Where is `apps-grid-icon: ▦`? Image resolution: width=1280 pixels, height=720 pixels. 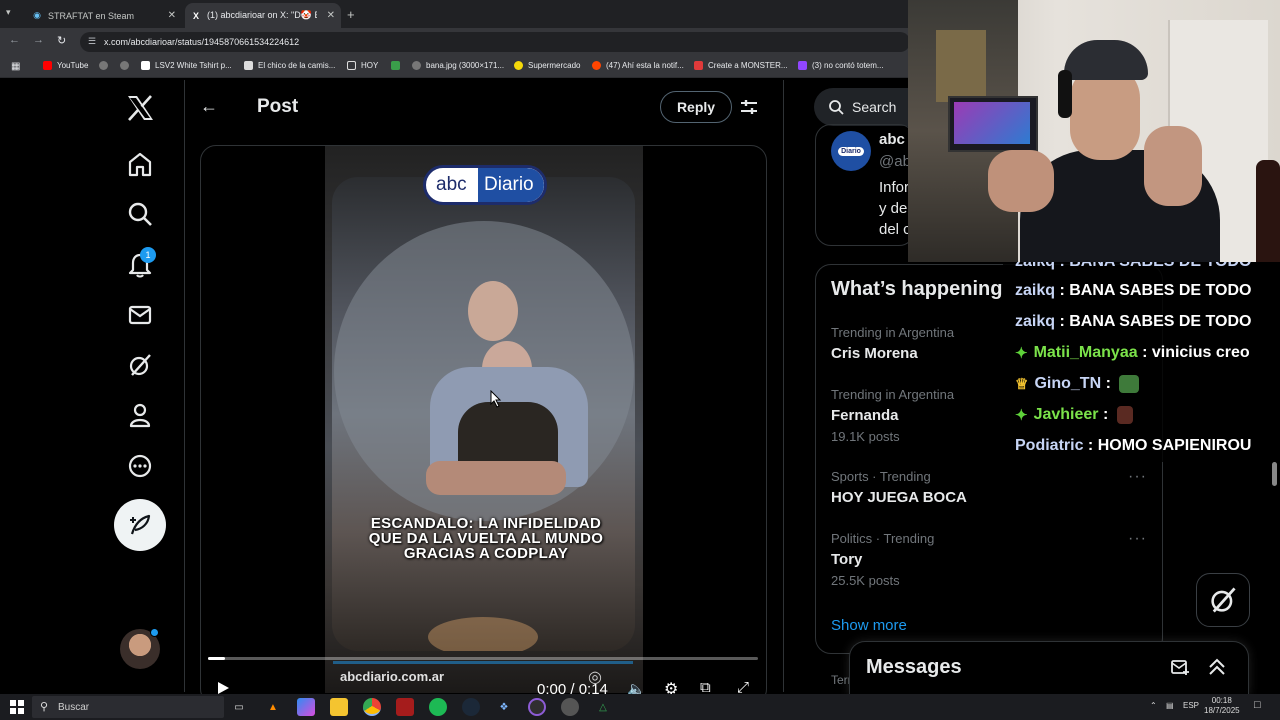 apps-grid-icon: ▦ is located at coordinates (15, 66).